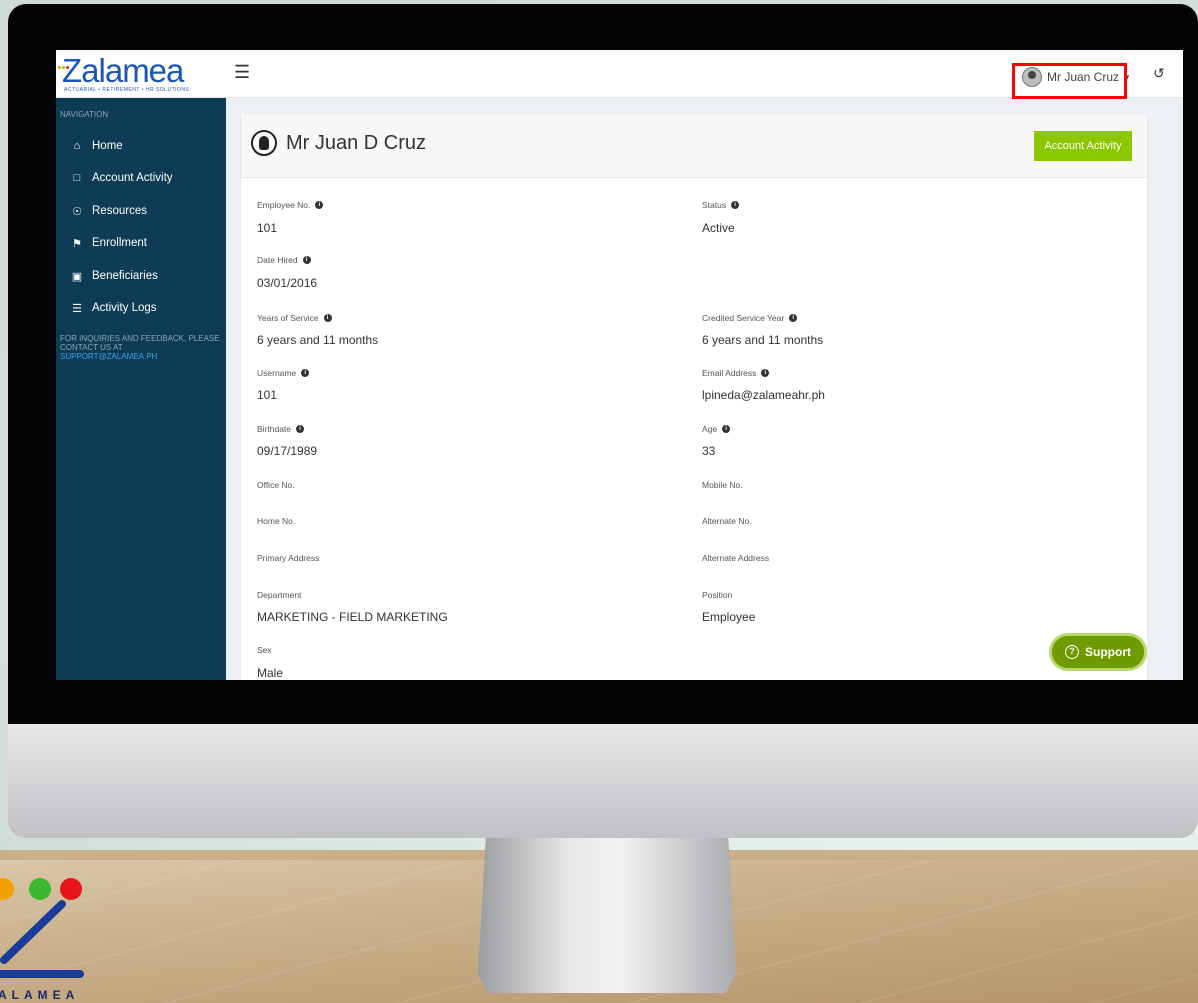  I want to click on employee-no-label: Employee No. i, so click(290, 205).